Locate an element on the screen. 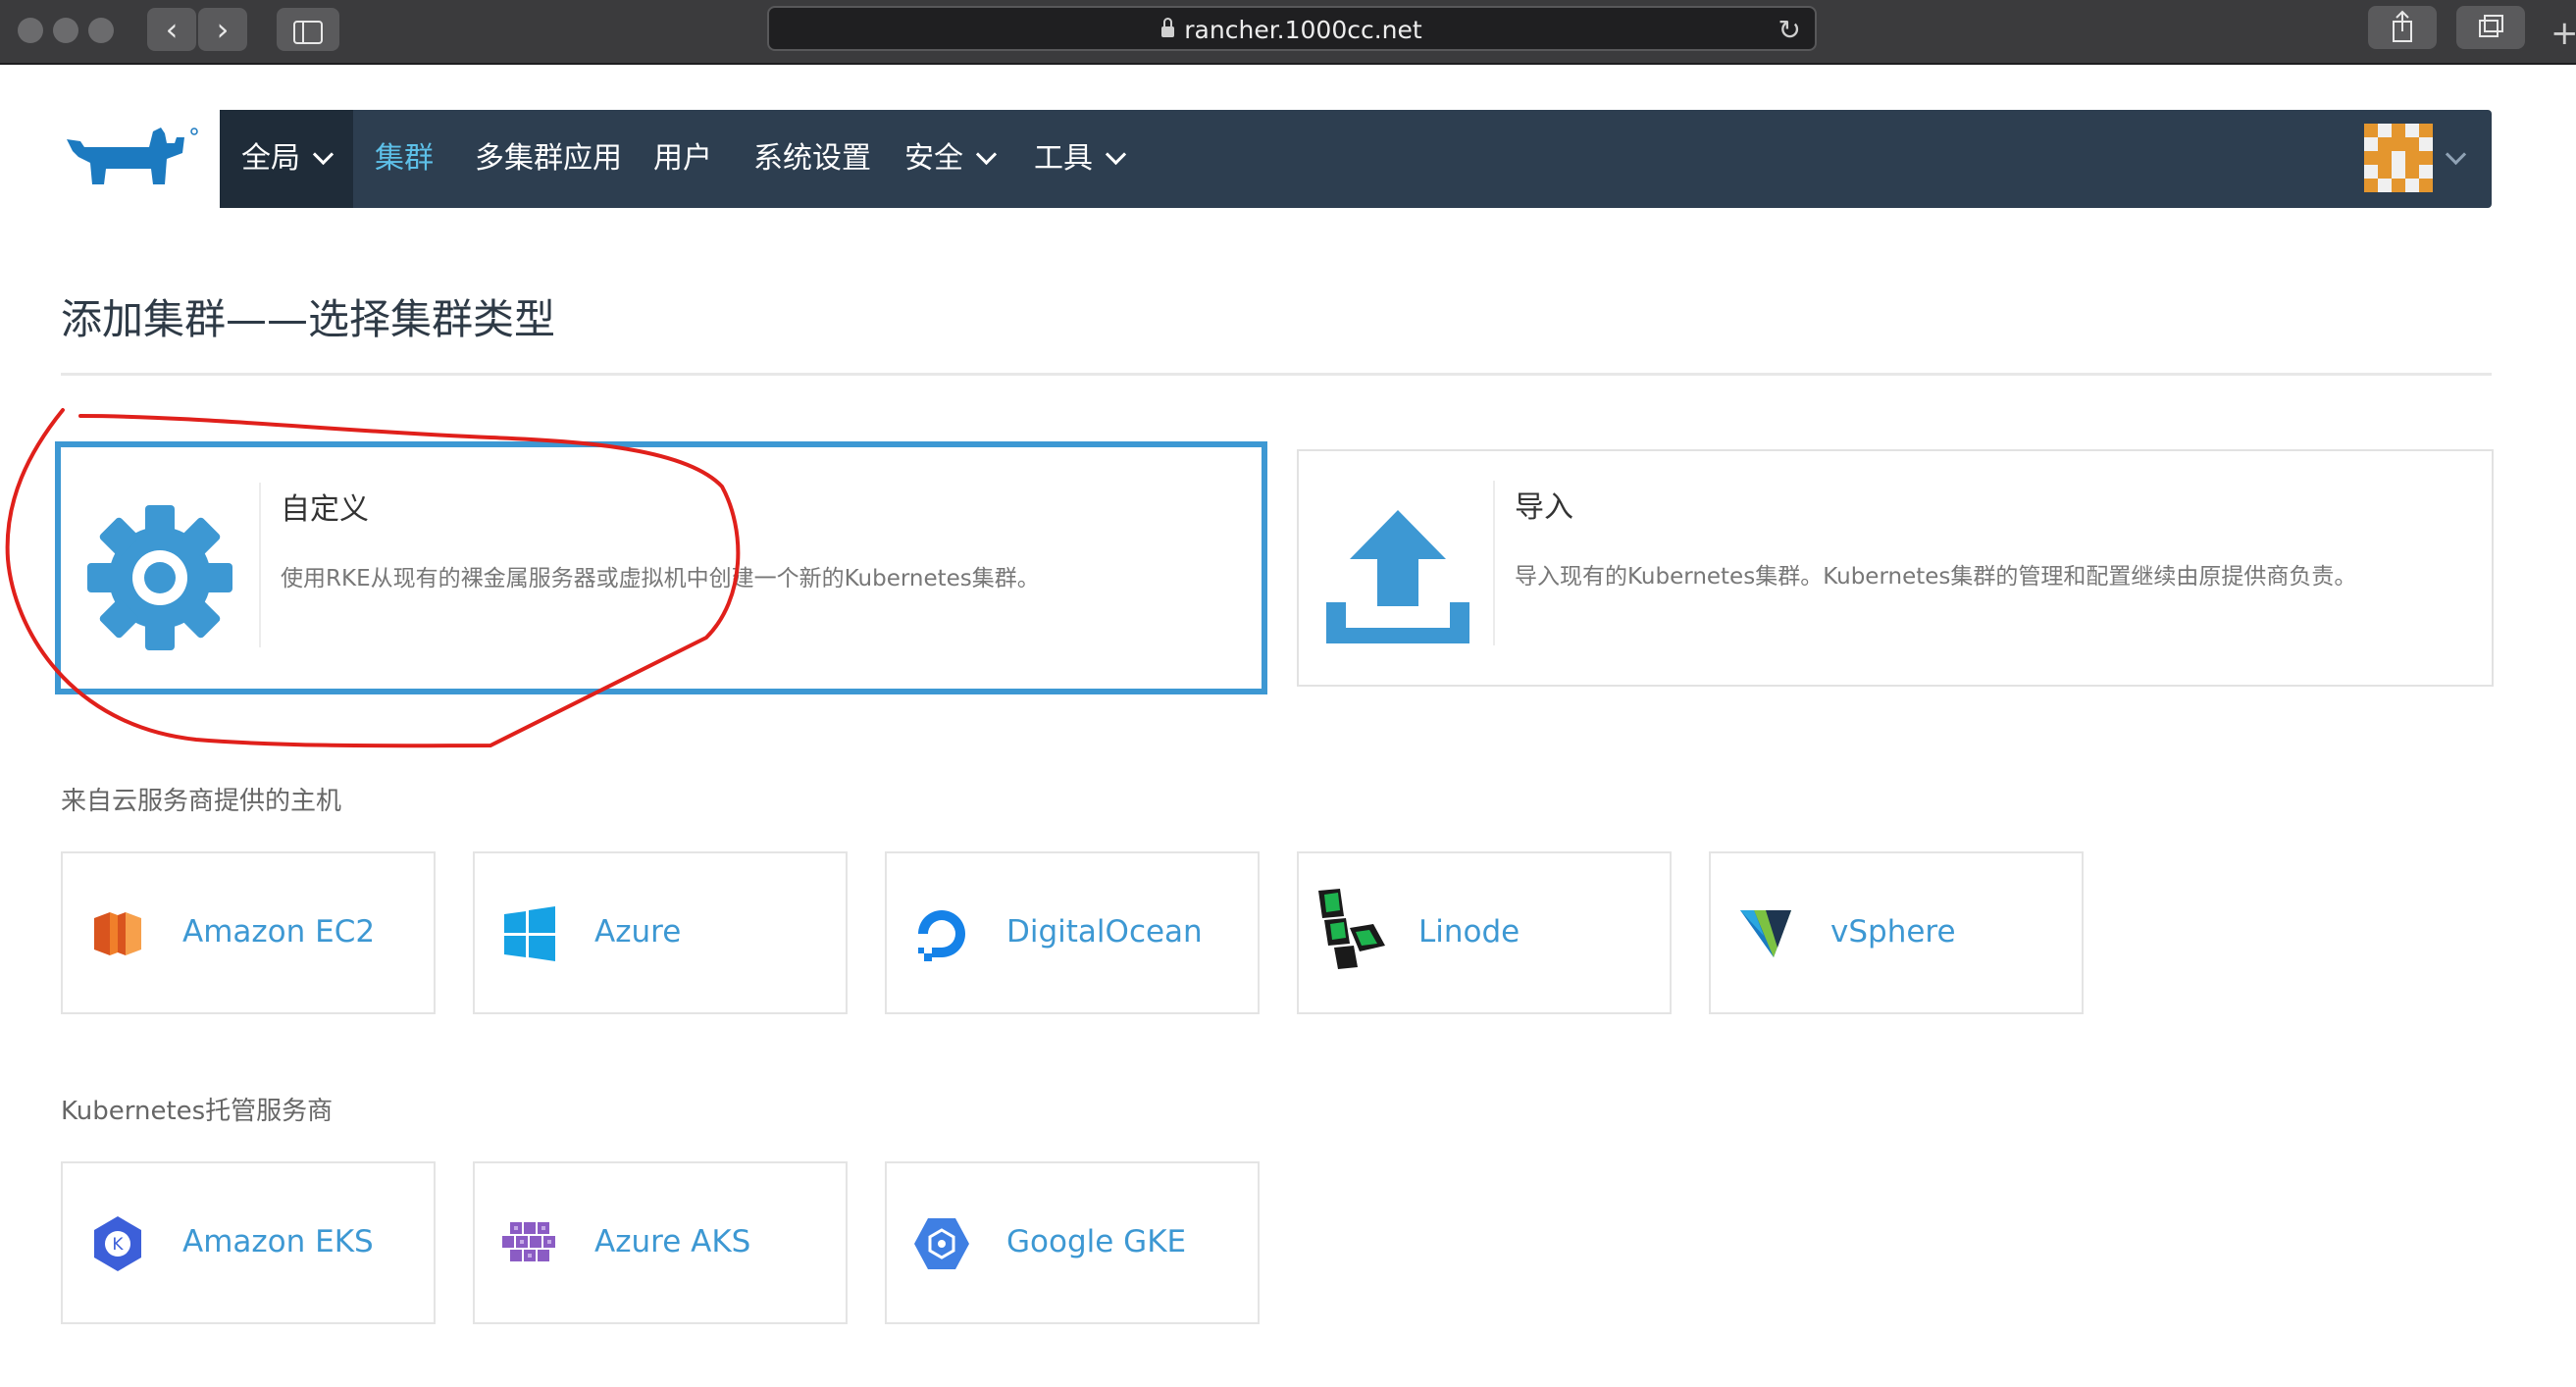 The height and width of the screenshot is (1387, 2576). new-tab-icon: + is located at coordinates (2563, 33).